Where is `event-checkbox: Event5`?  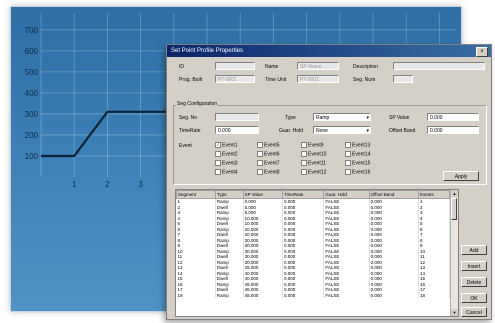 event-checkbox: Event5 is located at coordinates (268, 145).